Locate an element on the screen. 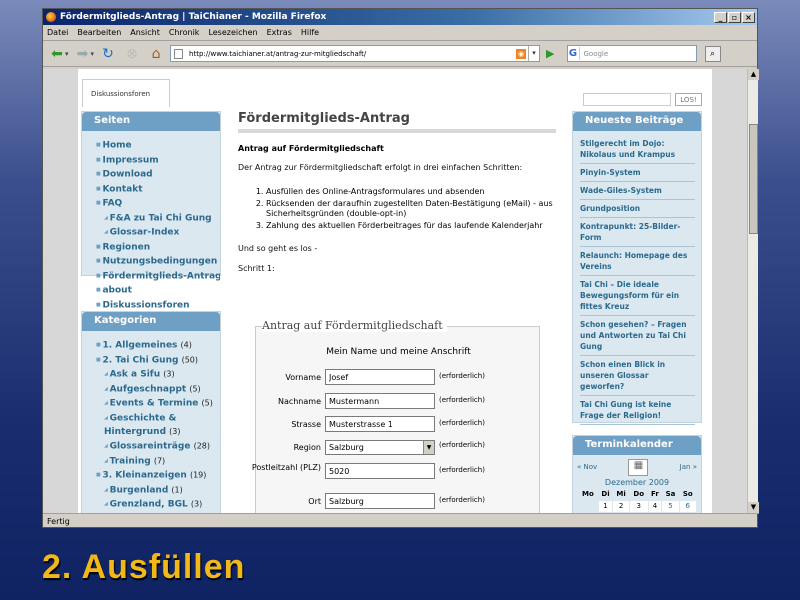  google-engine-icon: G is located at coordinates (573, 53).